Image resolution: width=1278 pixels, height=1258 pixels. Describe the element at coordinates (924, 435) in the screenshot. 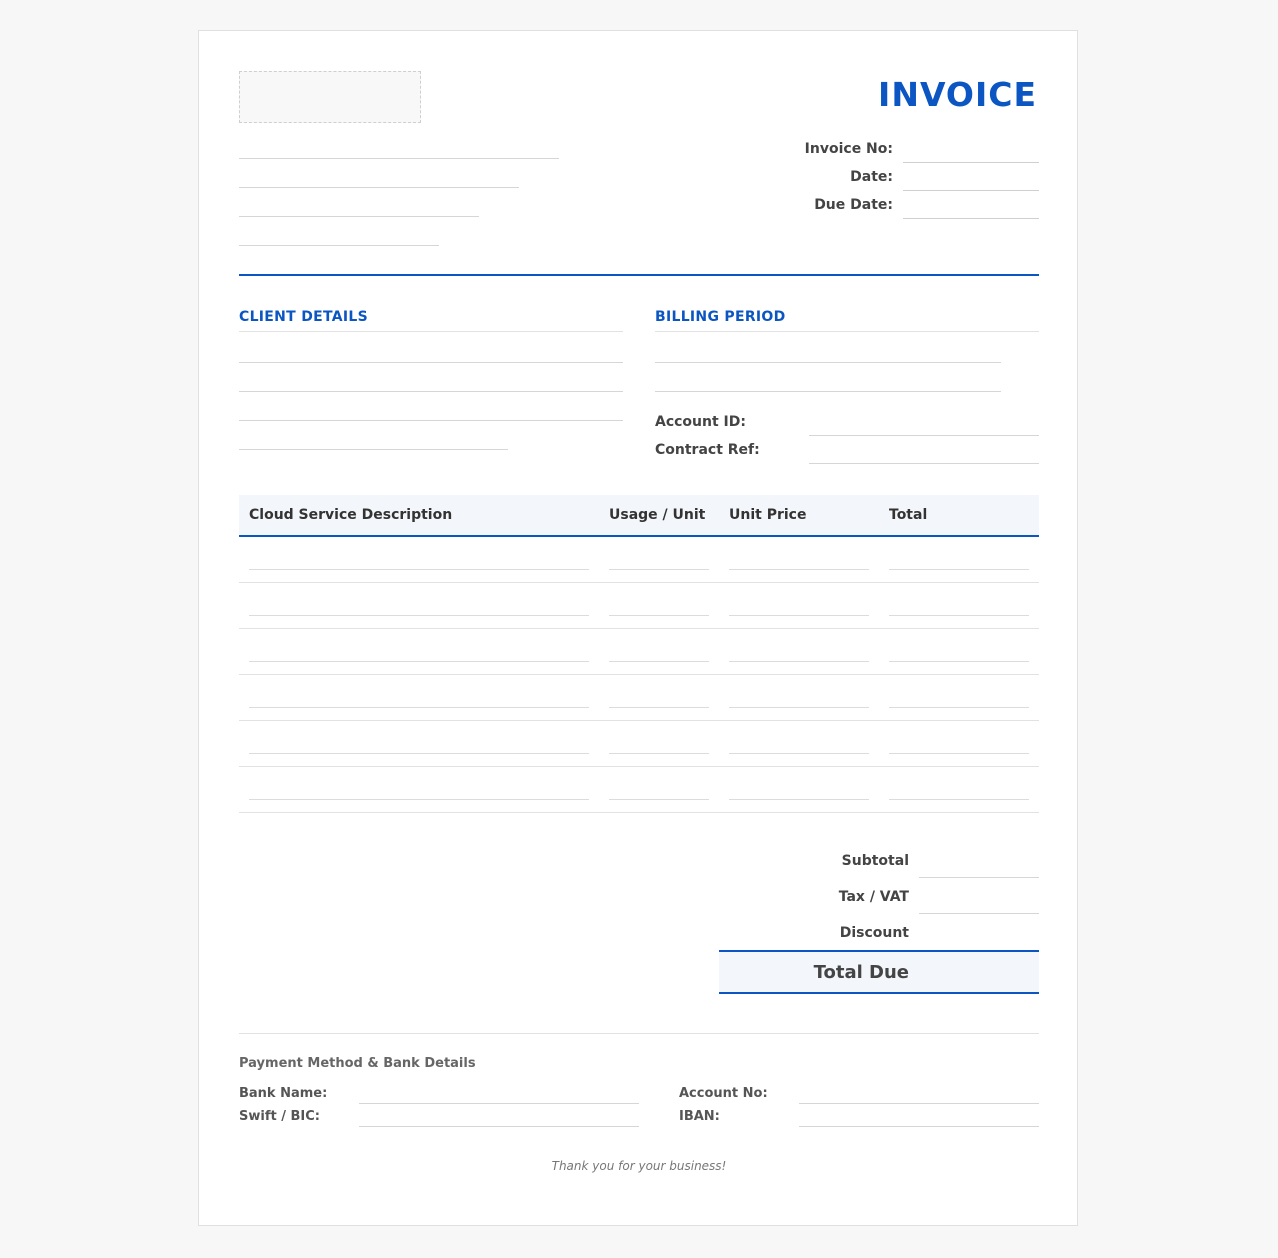

I see `account-id-field` at that location.